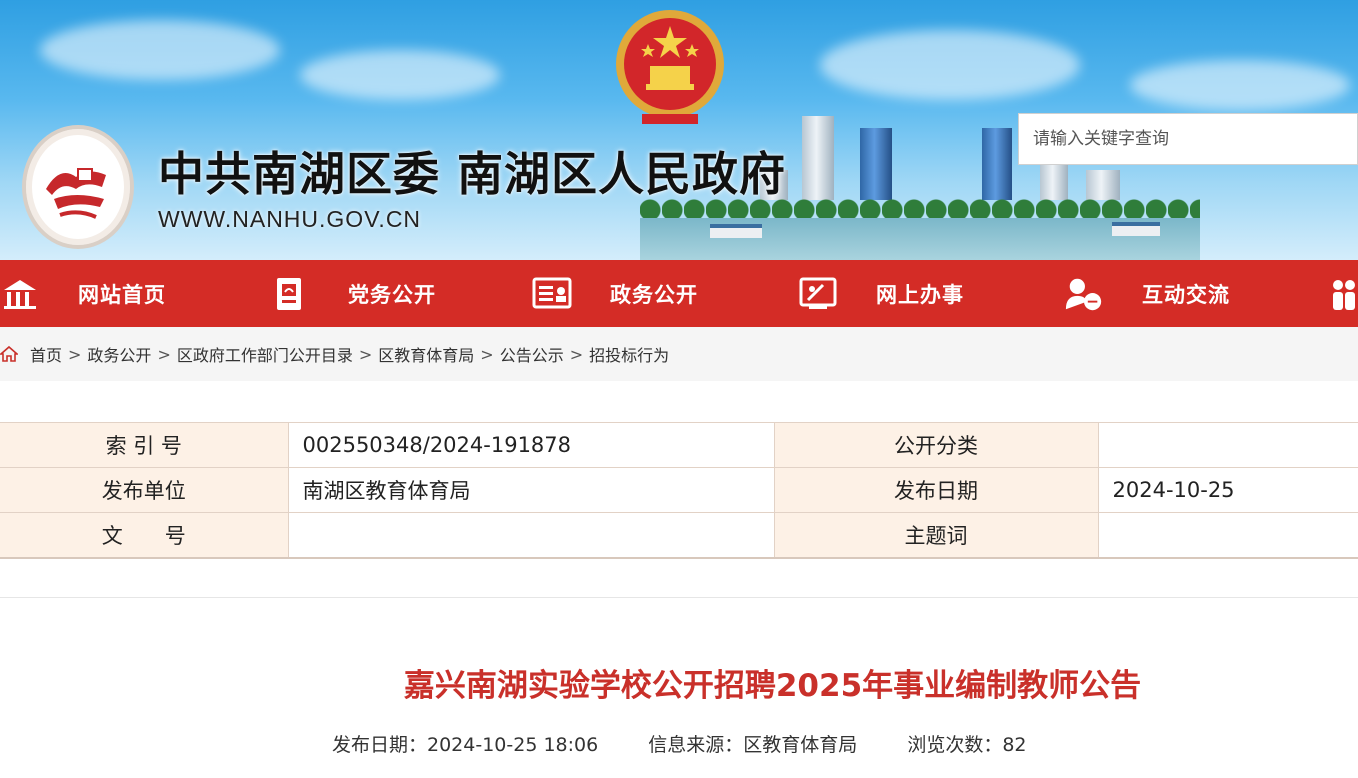  Describe the element at coordinates (1227, 445) in the screenshot. I see `category-value` at that location.